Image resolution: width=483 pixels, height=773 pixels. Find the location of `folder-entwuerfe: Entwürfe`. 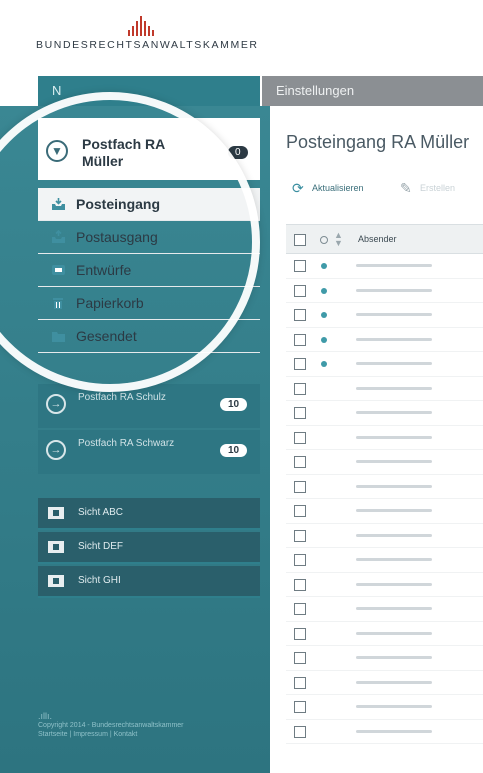

folder-entwuerfe: Entwürfe is located at coordinates (149, 270).